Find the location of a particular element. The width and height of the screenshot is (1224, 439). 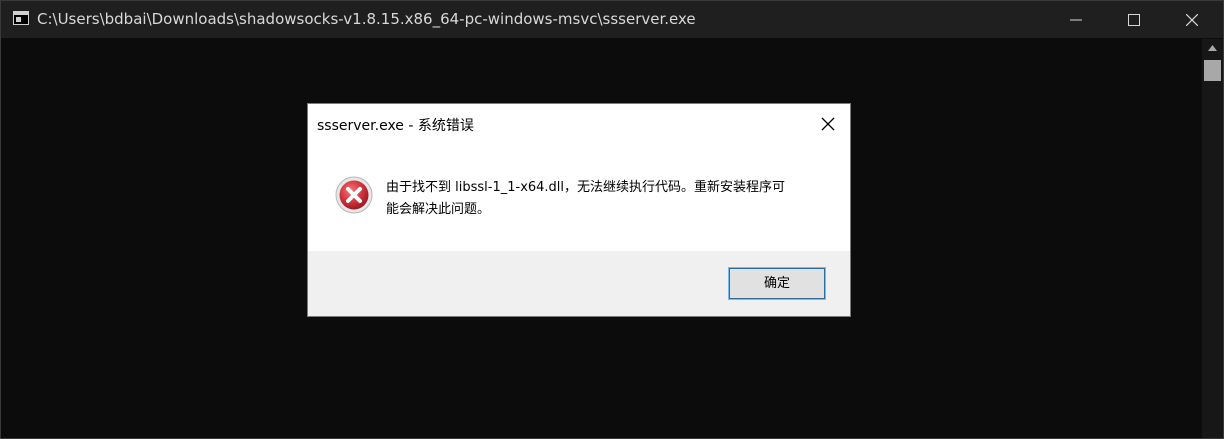

vertical-scrollbar is located at coordinates (1212, 238).